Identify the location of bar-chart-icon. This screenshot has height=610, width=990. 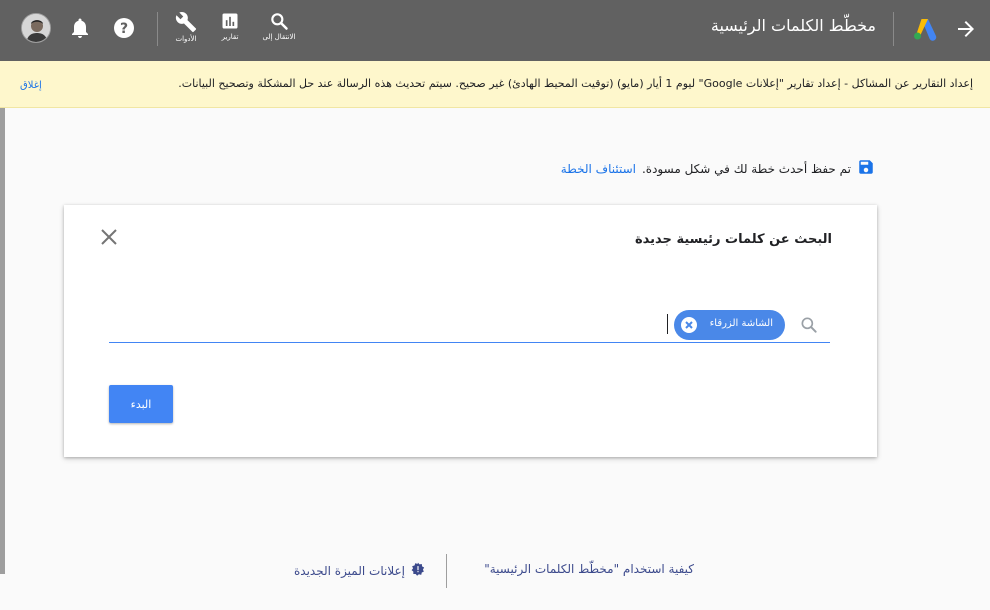
(230, 21).